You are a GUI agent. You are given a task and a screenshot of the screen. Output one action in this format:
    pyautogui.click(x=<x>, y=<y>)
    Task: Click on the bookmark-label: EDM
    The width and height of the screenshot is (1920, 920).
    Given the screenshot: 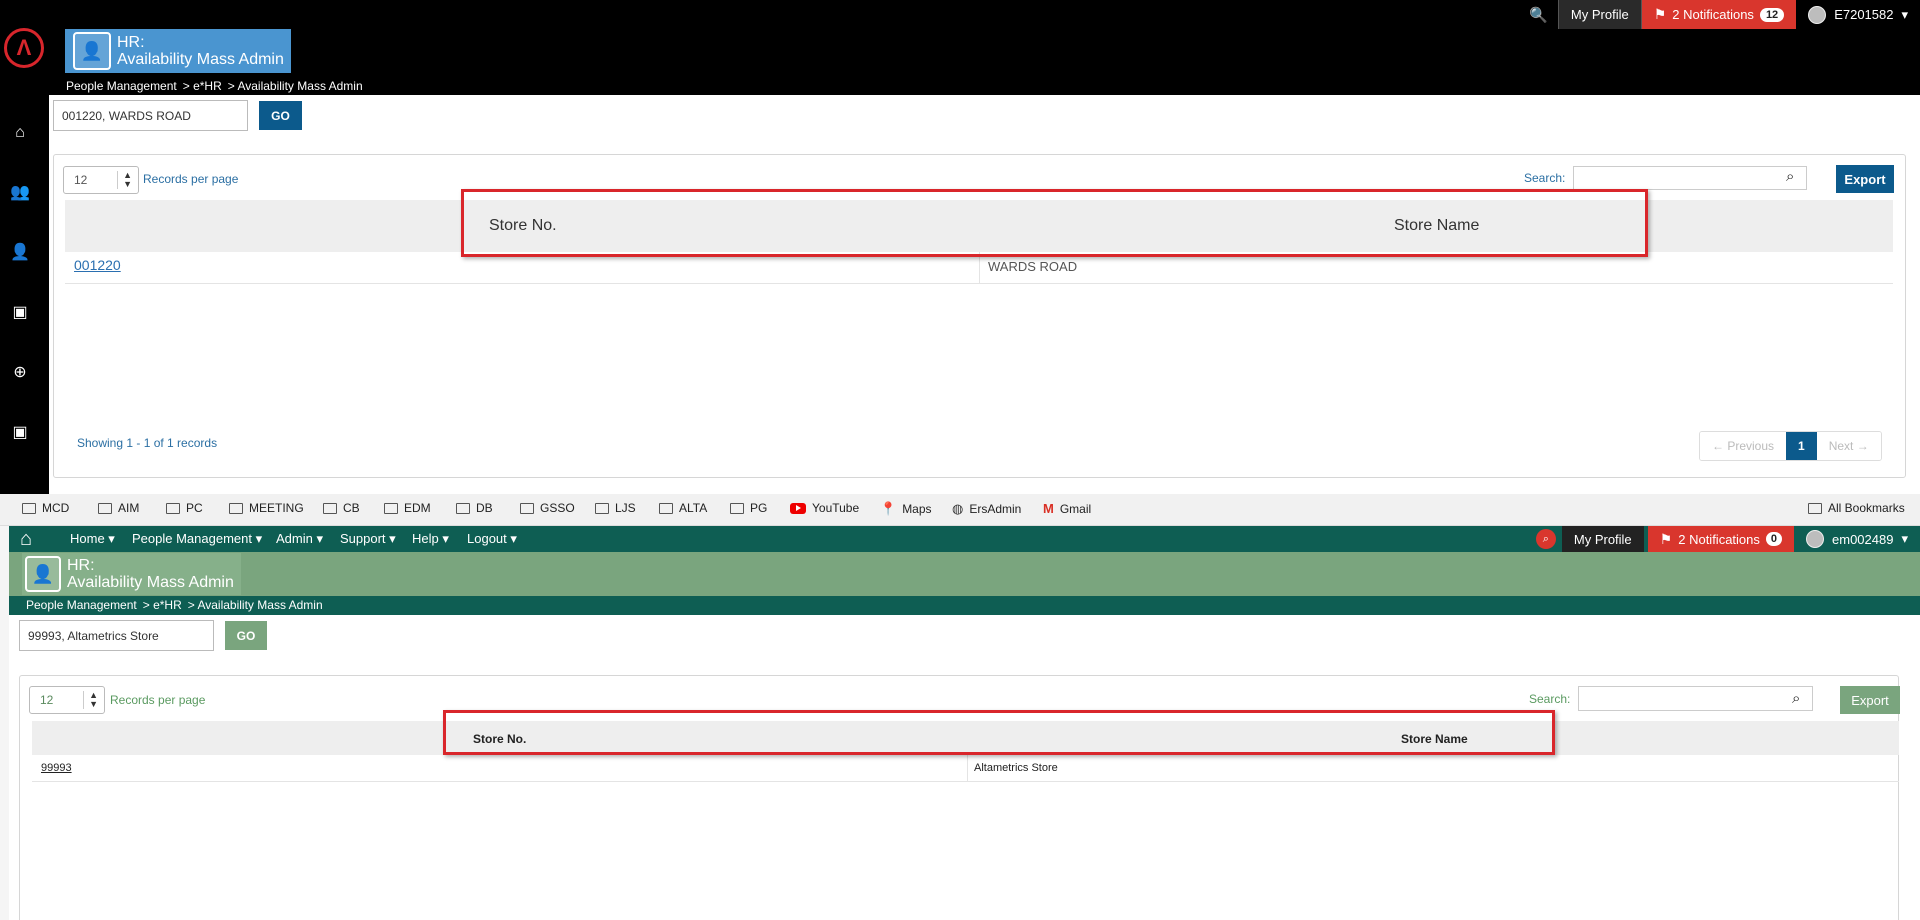 What is the action you would take?
    pyautogui.click(x=417, y=508)
    